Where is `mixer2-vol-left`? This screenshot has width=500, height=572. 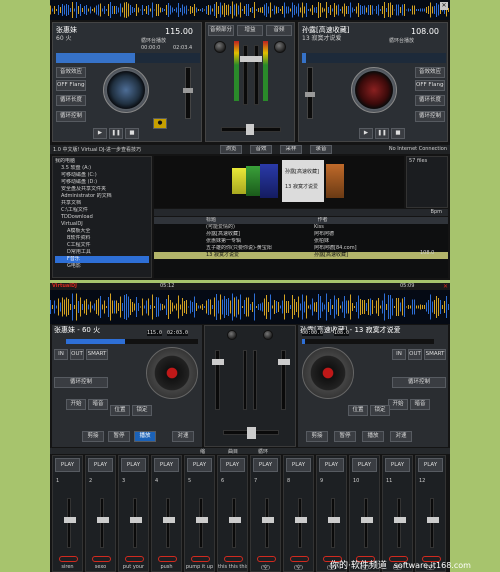
mixer2-vol-left is located at coordinates (218, 380).